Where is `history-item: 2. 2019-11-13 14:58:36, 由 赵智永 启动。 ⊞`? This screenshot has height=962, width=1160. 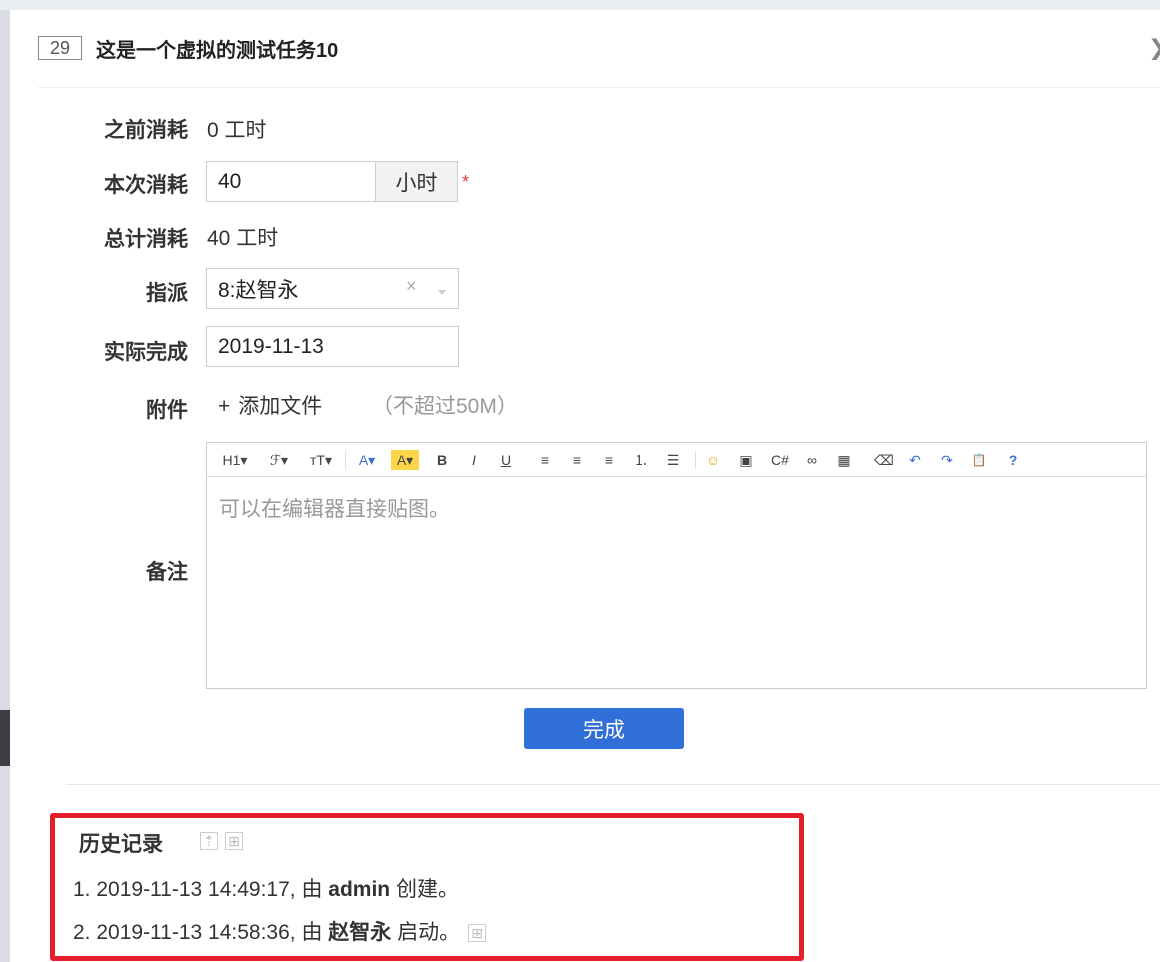 history-item: 2. 2019-11-13 14:58:36, 由 赵智永 启动。 ⊞ is located at coordinates (280, 931).